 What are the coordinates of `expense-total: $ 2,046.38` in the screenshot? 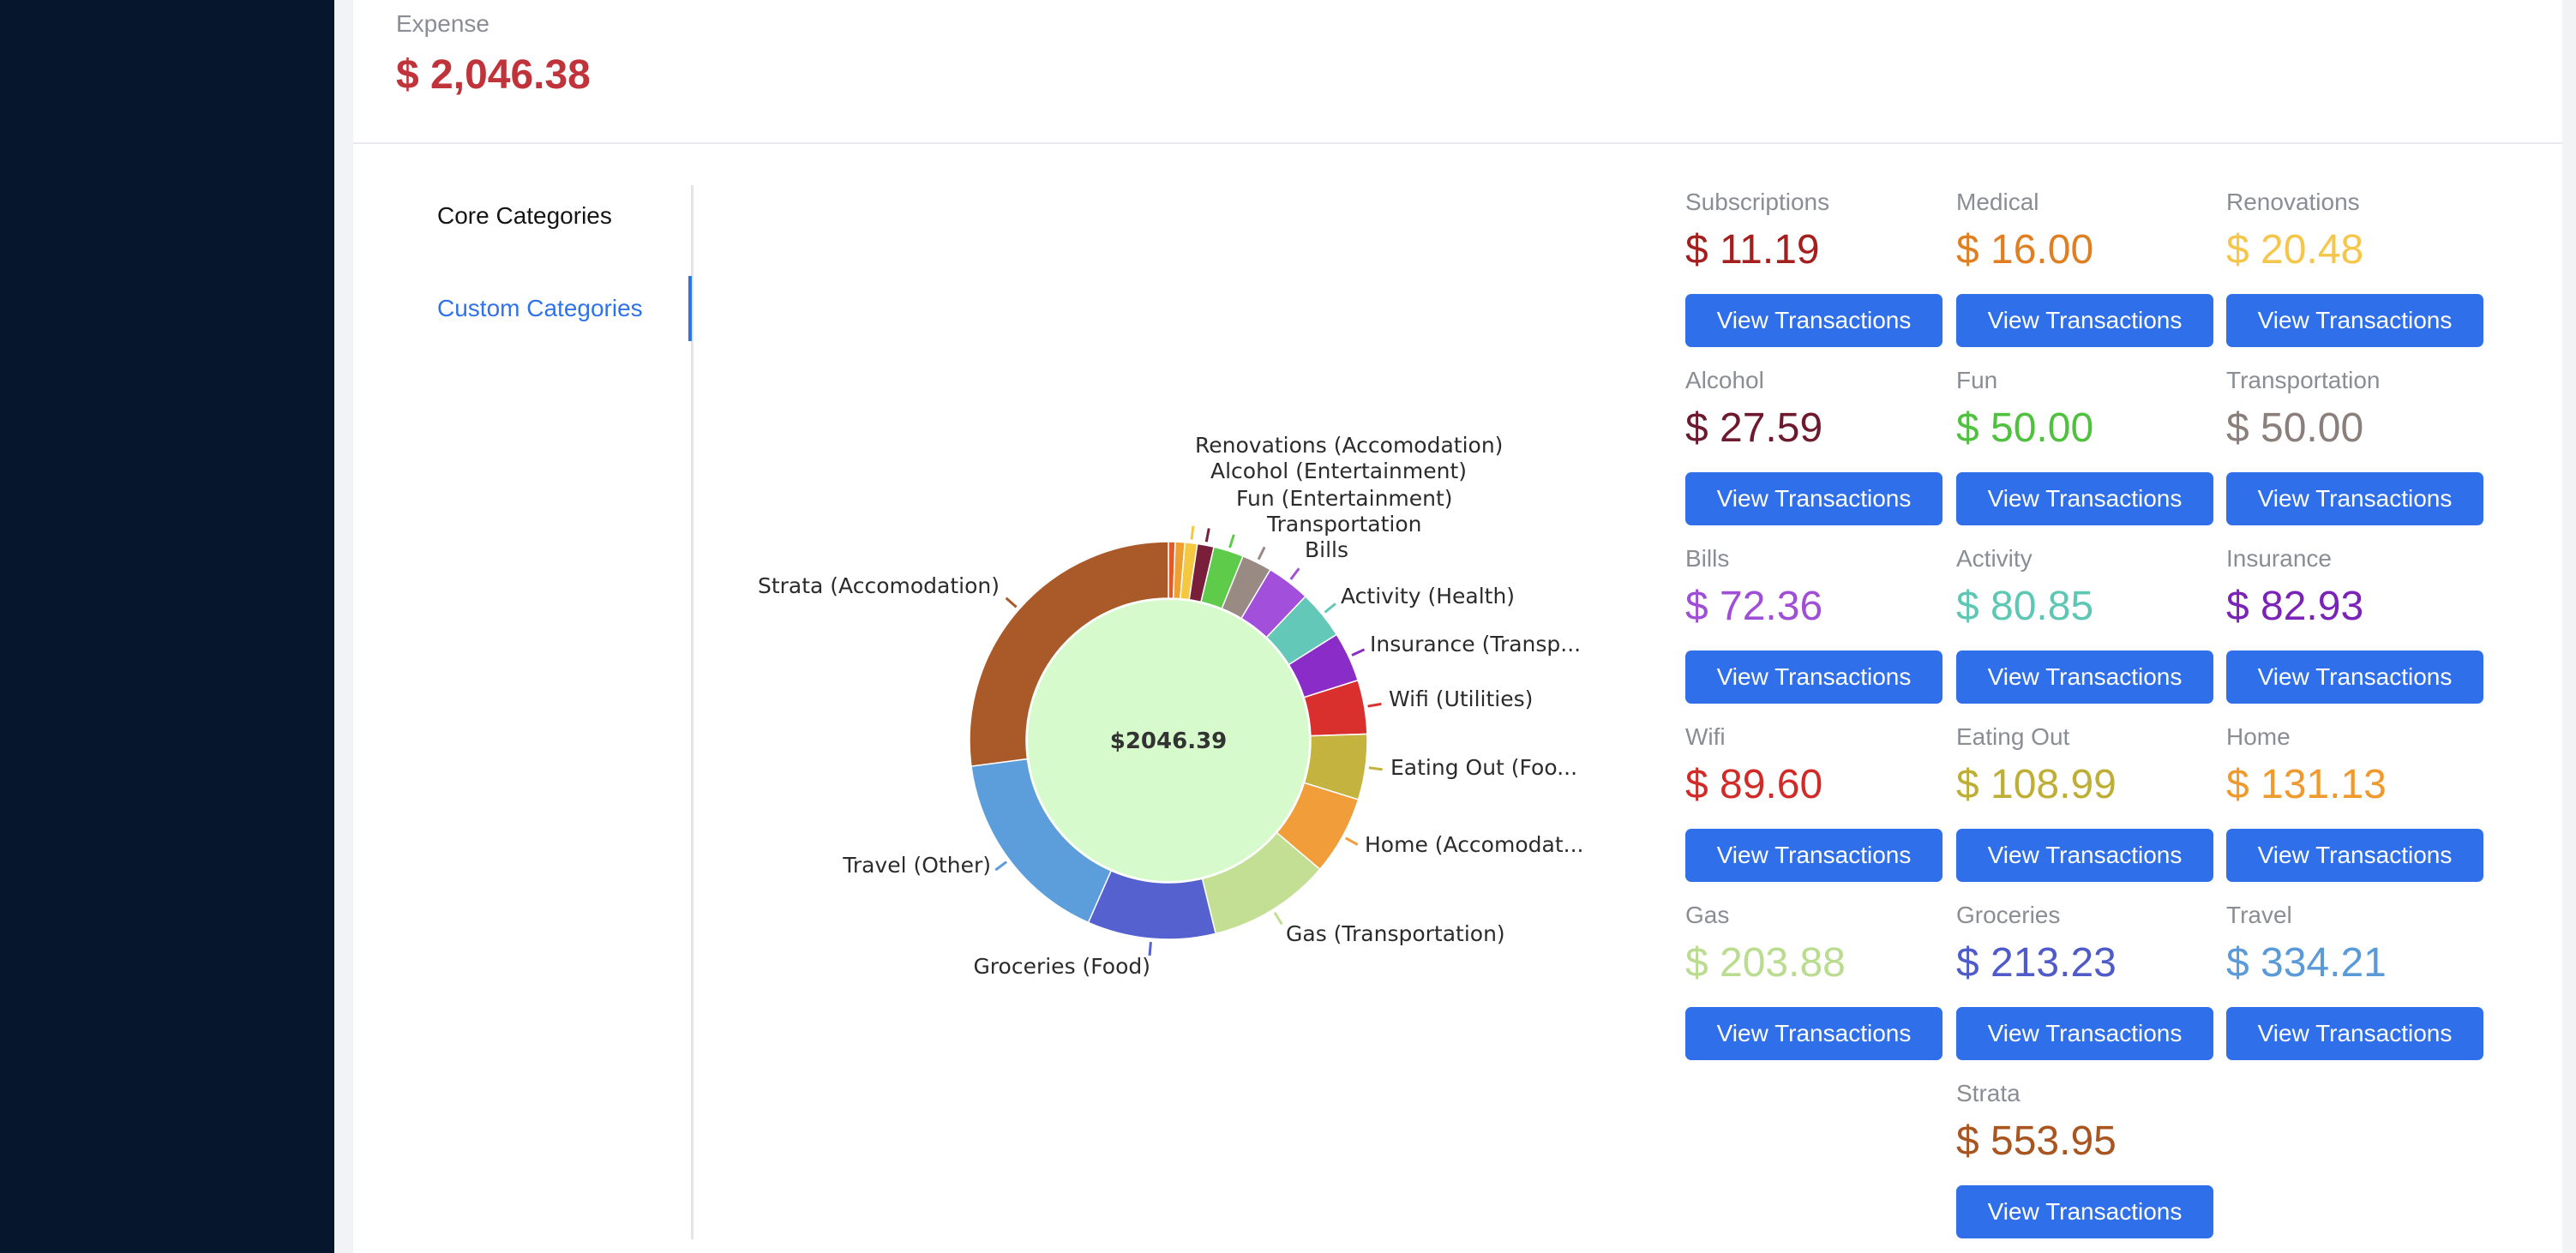 It's located at (493, 75).